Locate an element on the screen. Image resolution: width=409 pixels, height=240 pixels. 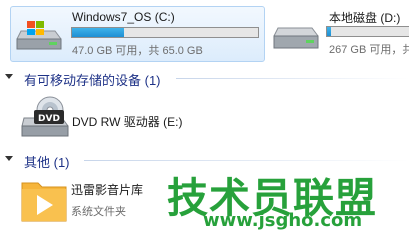
dvd-drive-item: DVD DVD RW 驱动器 (E:) is located at coordinates (120, 119).